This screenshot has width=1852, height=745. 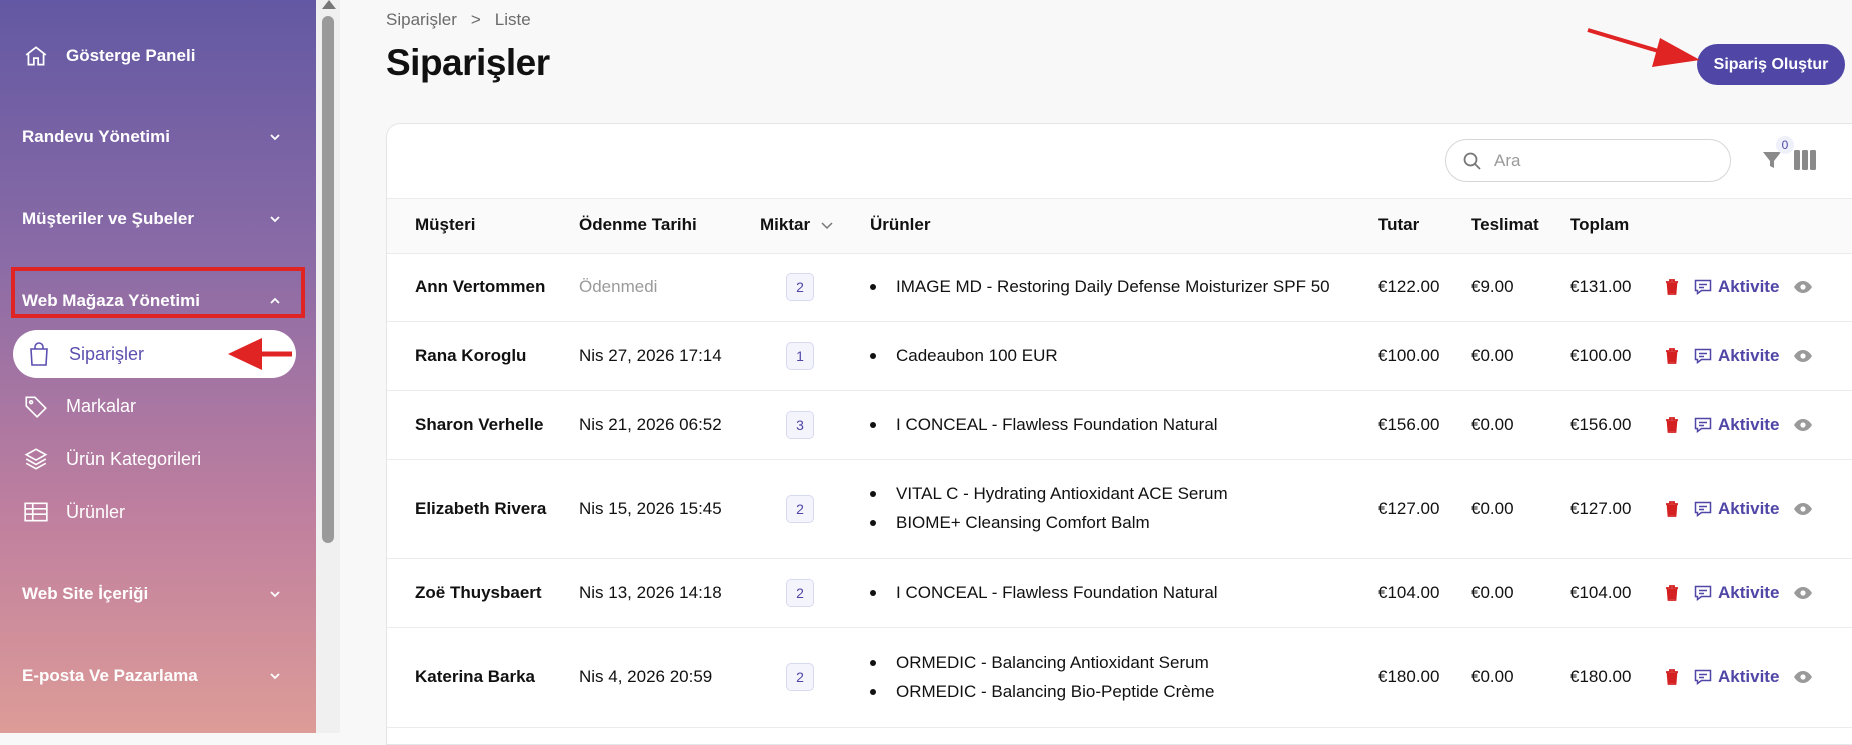 I want to click on chevron-down-icon, so click(x=275, y=676).